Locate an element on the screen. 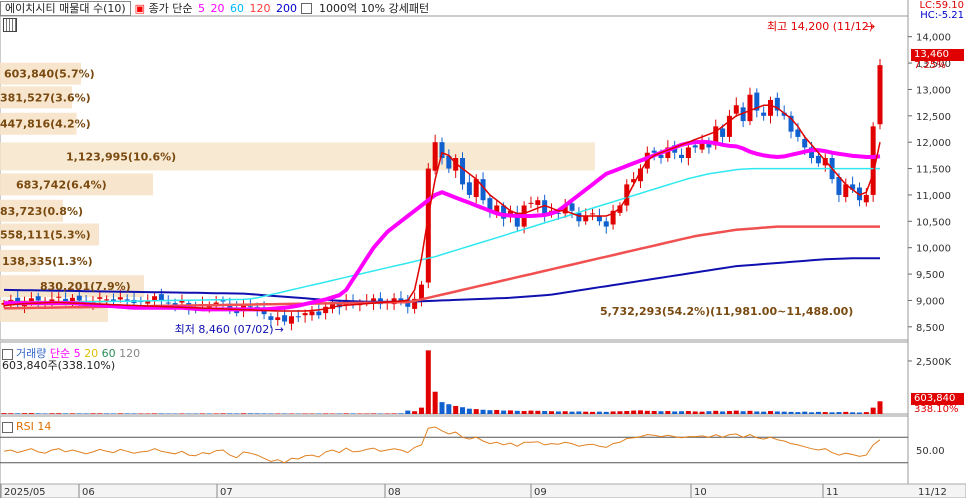  volume-tick-label: 2,500K is located at coordinates (934, 362).